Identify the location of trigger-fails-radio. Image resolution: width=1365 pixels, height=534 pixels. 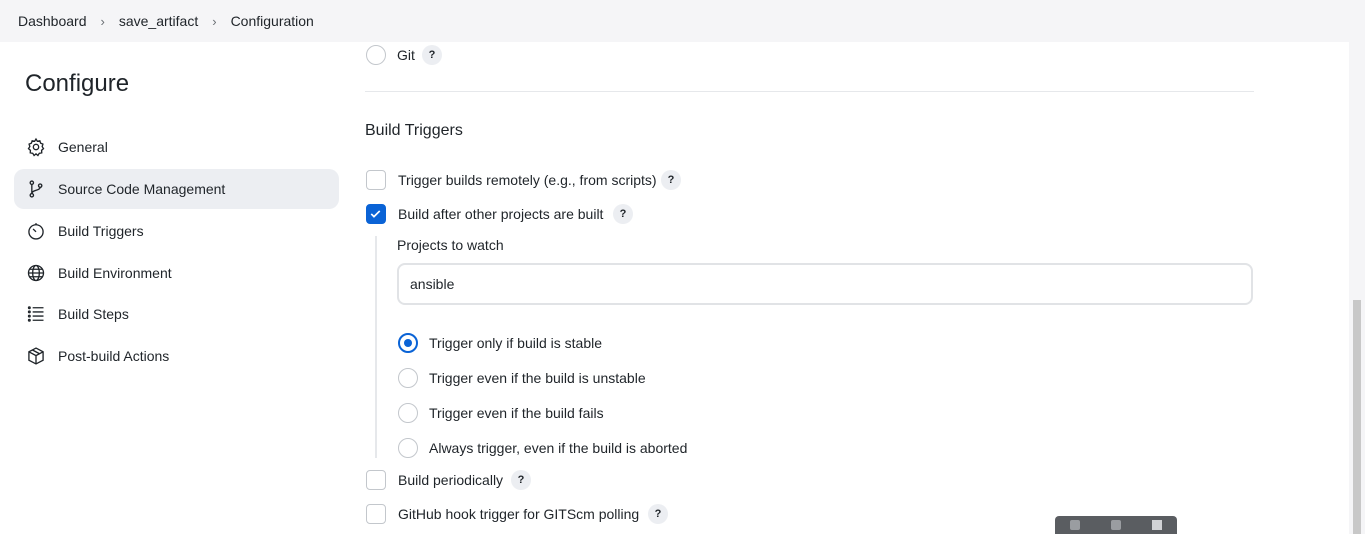
(408, 413).